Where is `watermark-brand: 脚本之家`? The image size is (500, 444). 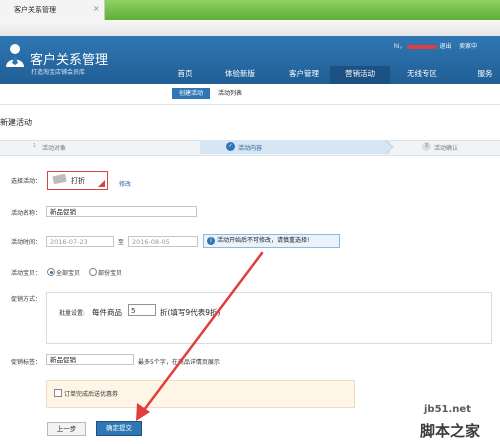 watermark-brand: 脚本之家 is located at coordinates (450, 431).